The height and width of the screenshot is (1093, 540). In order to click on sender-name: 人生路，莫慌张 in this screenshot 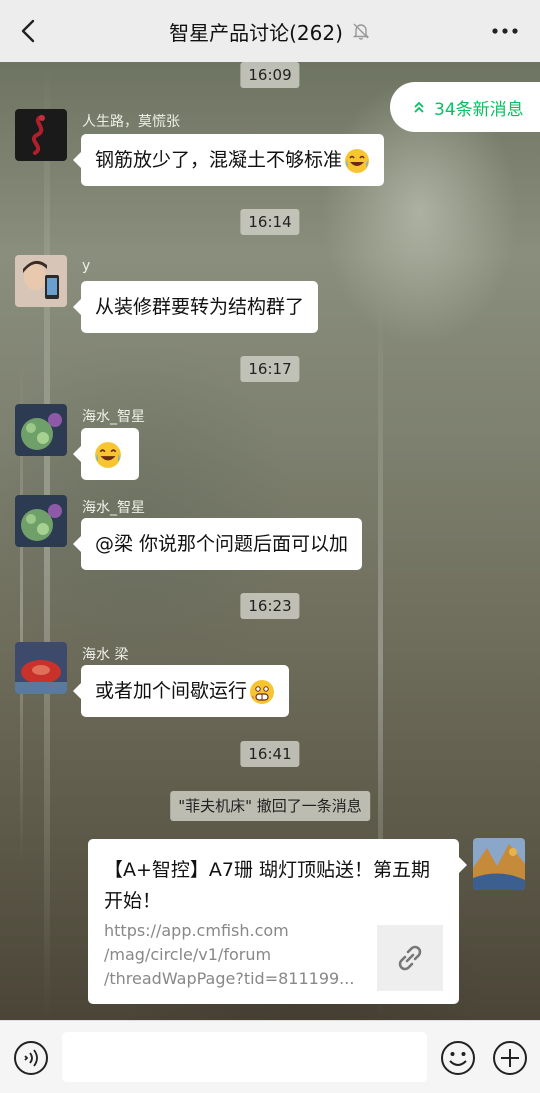, I will do `click(131, 122)`.